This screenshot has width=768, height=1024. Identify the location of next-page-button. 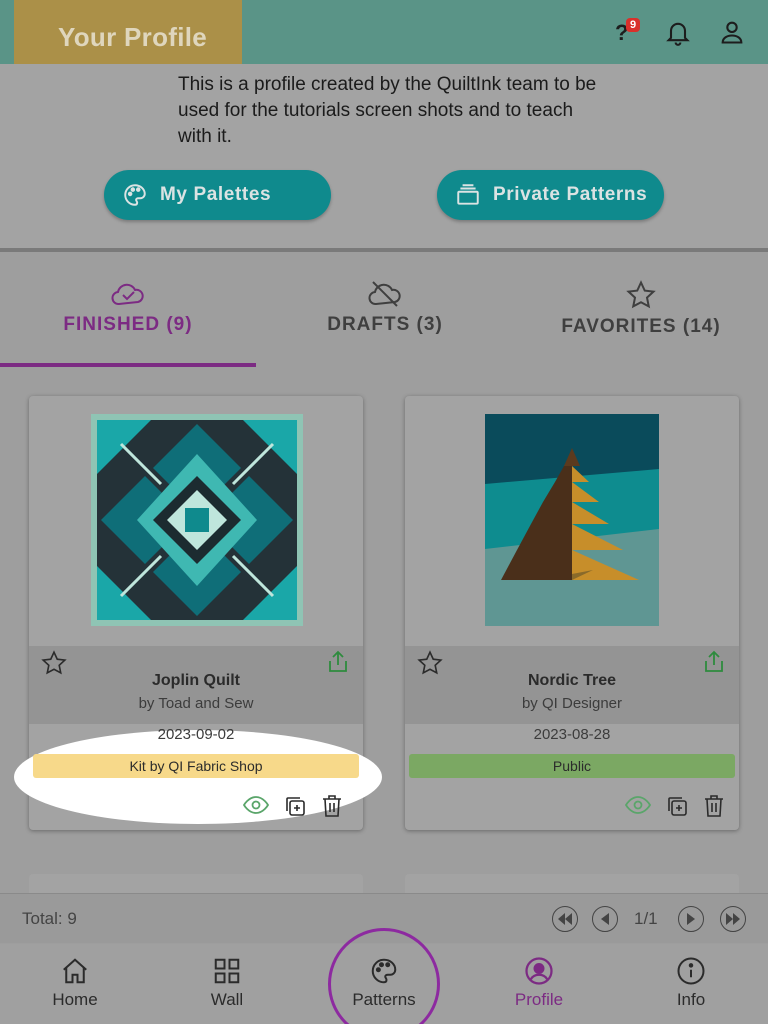
(691, 919).